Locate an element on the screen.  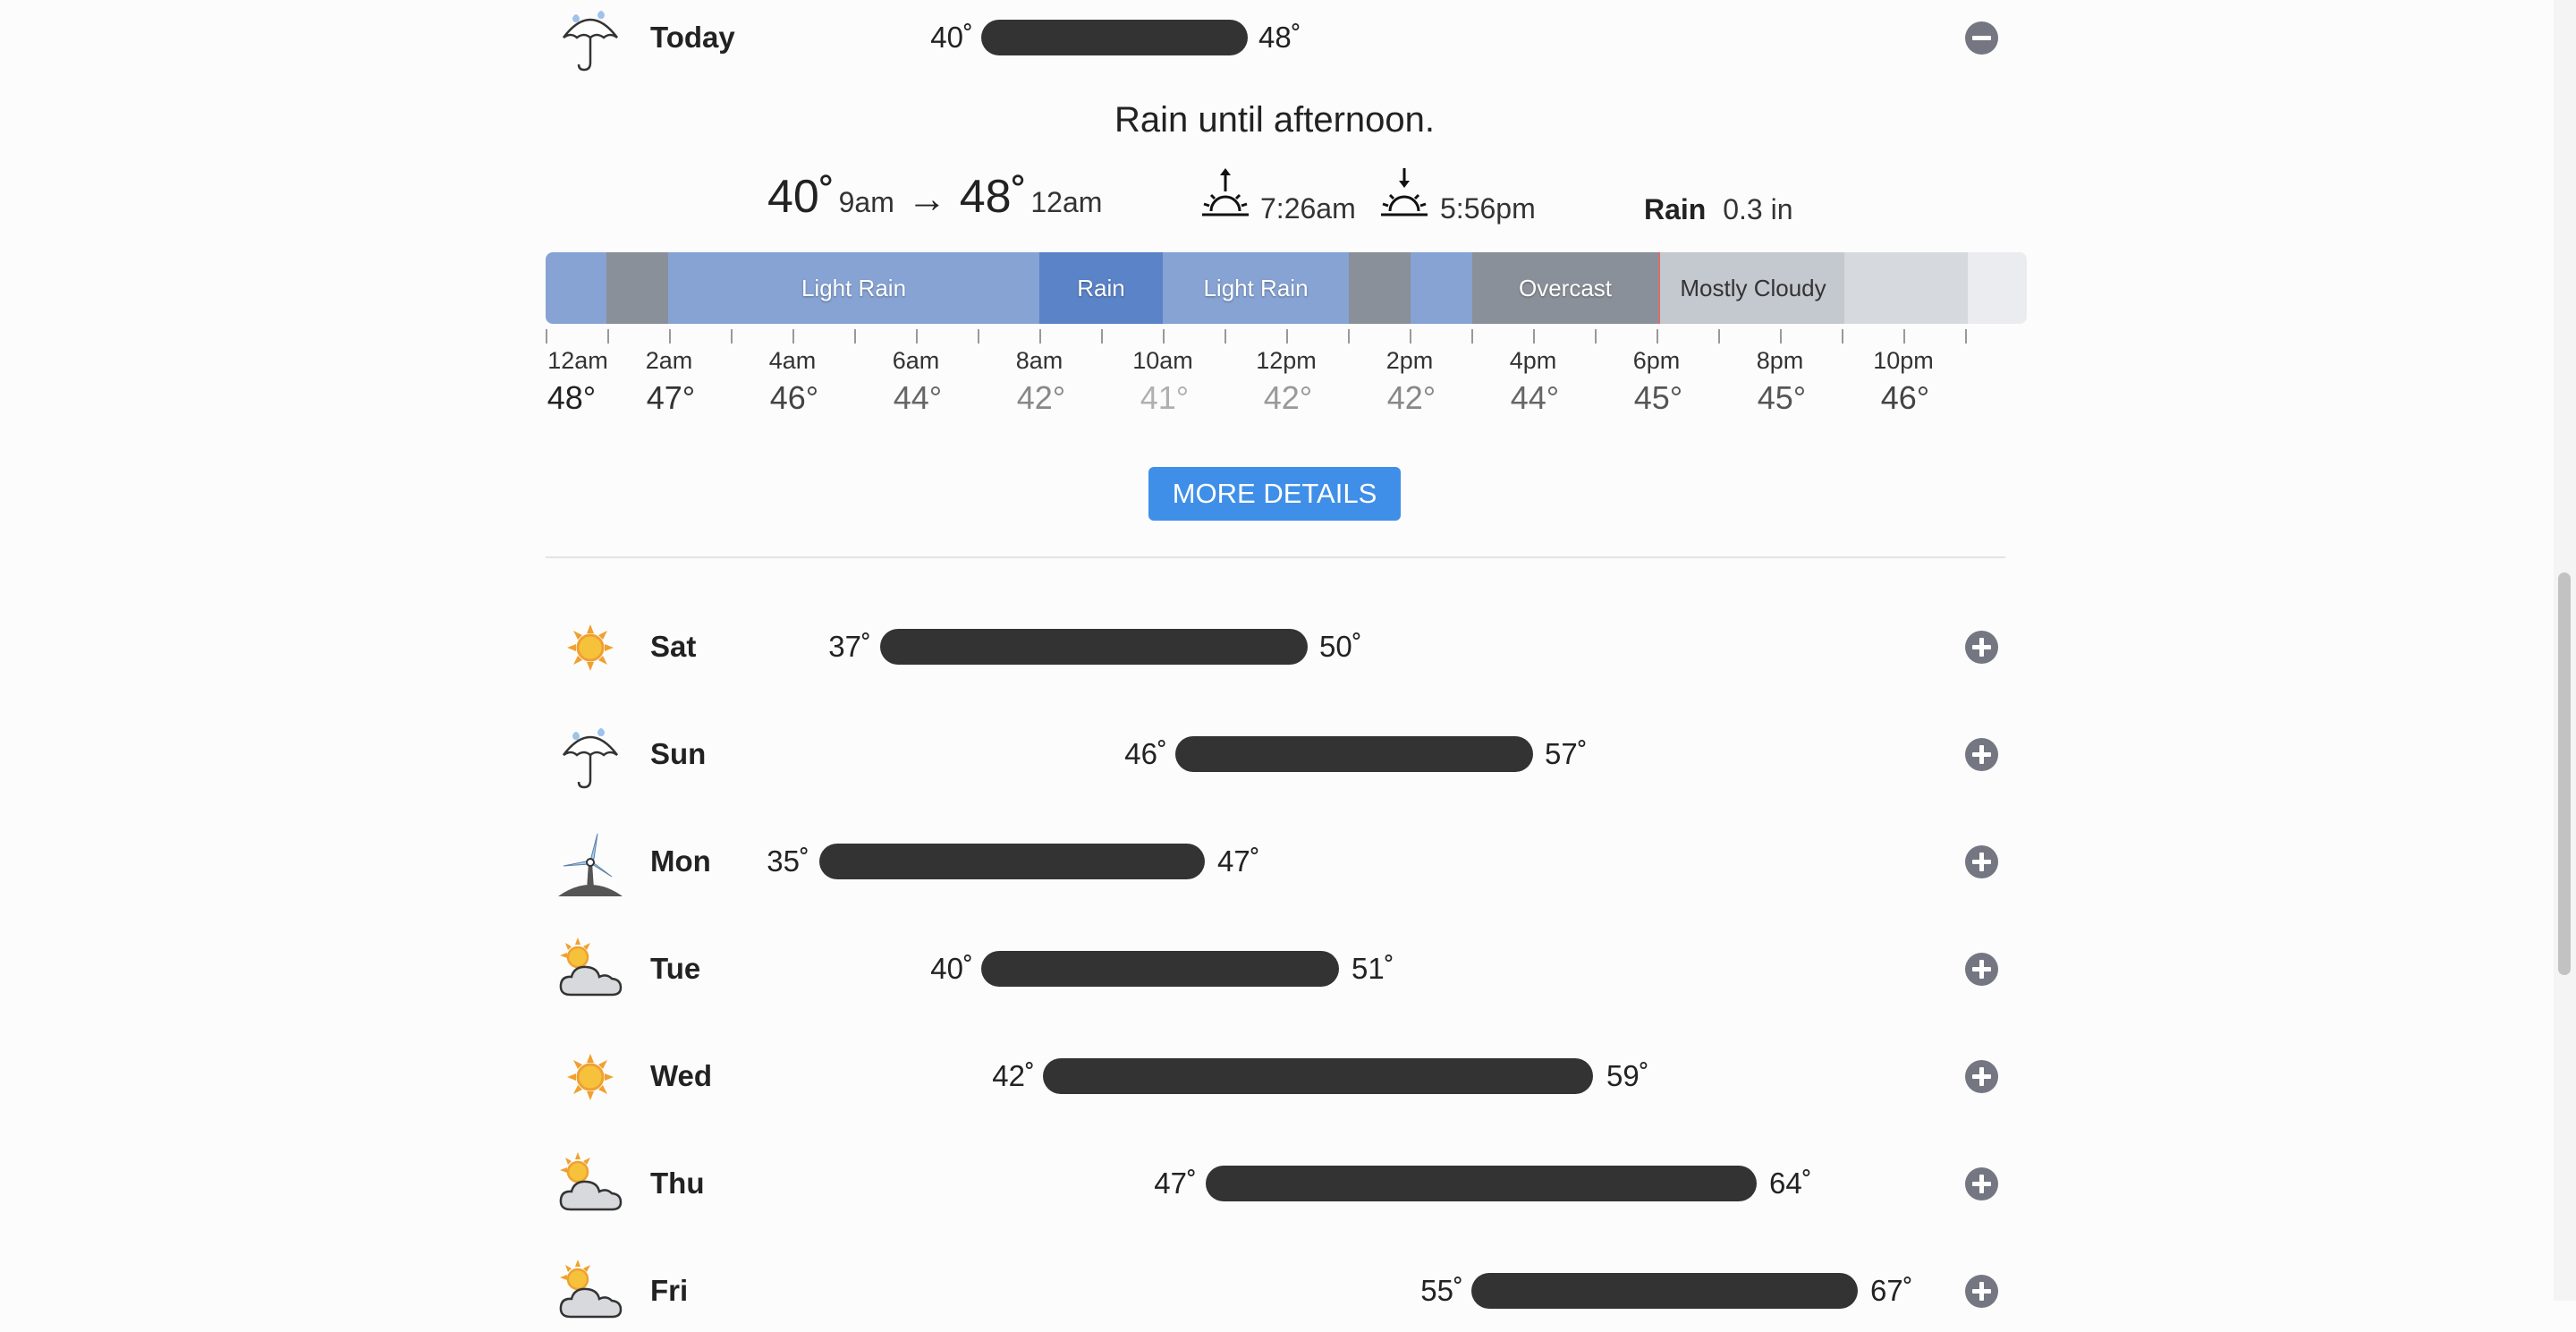
day-name: Sun is located at coordinates (678, 753).